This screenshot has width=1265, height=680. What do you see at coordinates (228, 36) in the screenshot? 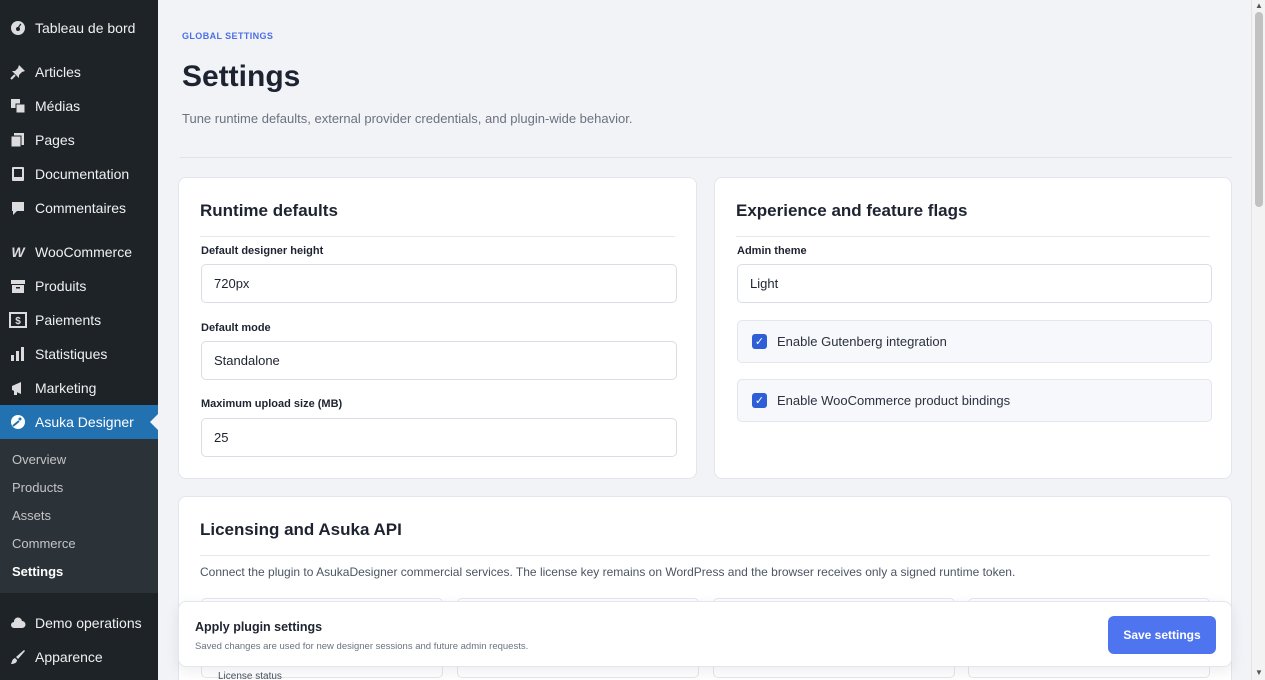
I see `page-eyebrow: GLOBAL SETTINGS` at bounding box center [228, 36].